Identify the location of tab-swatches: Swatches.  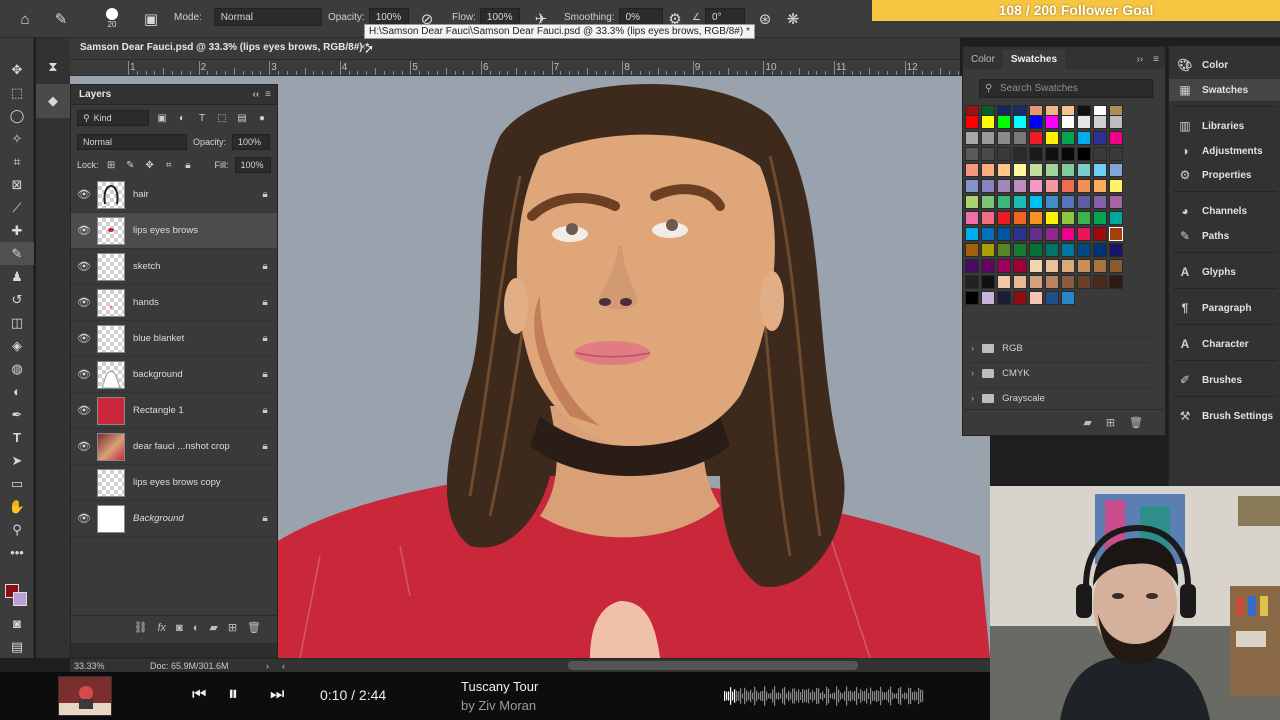
(1034, 59).